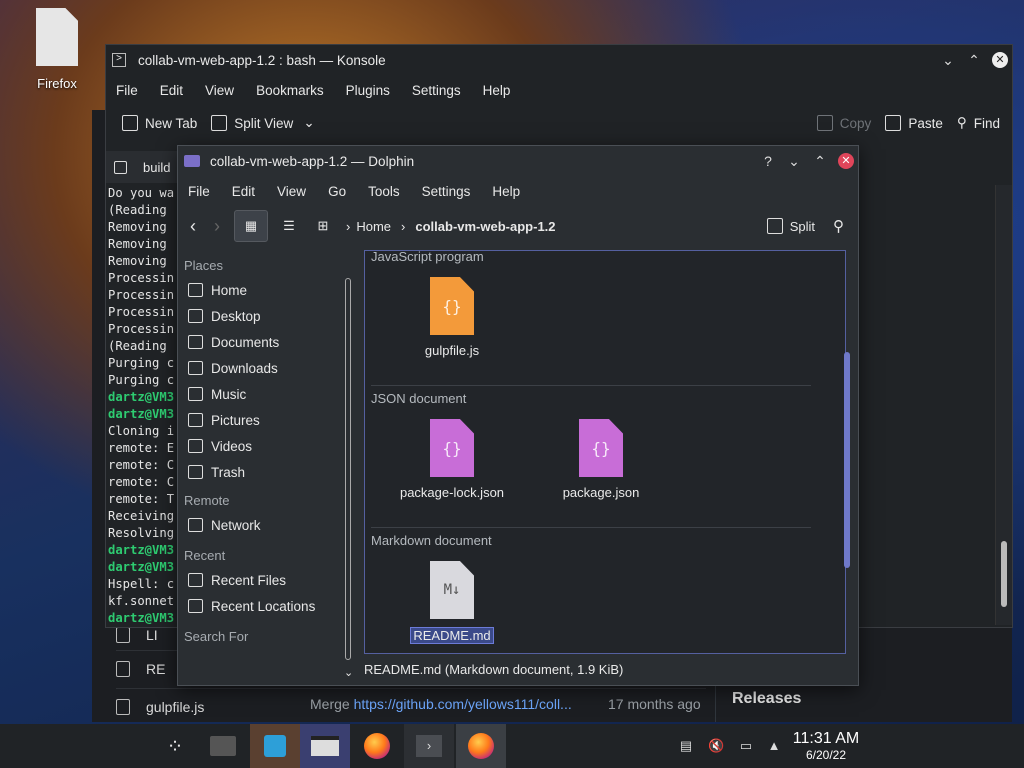  I want to click on file-item-selected: M↓ README.md, so click(452, 602).